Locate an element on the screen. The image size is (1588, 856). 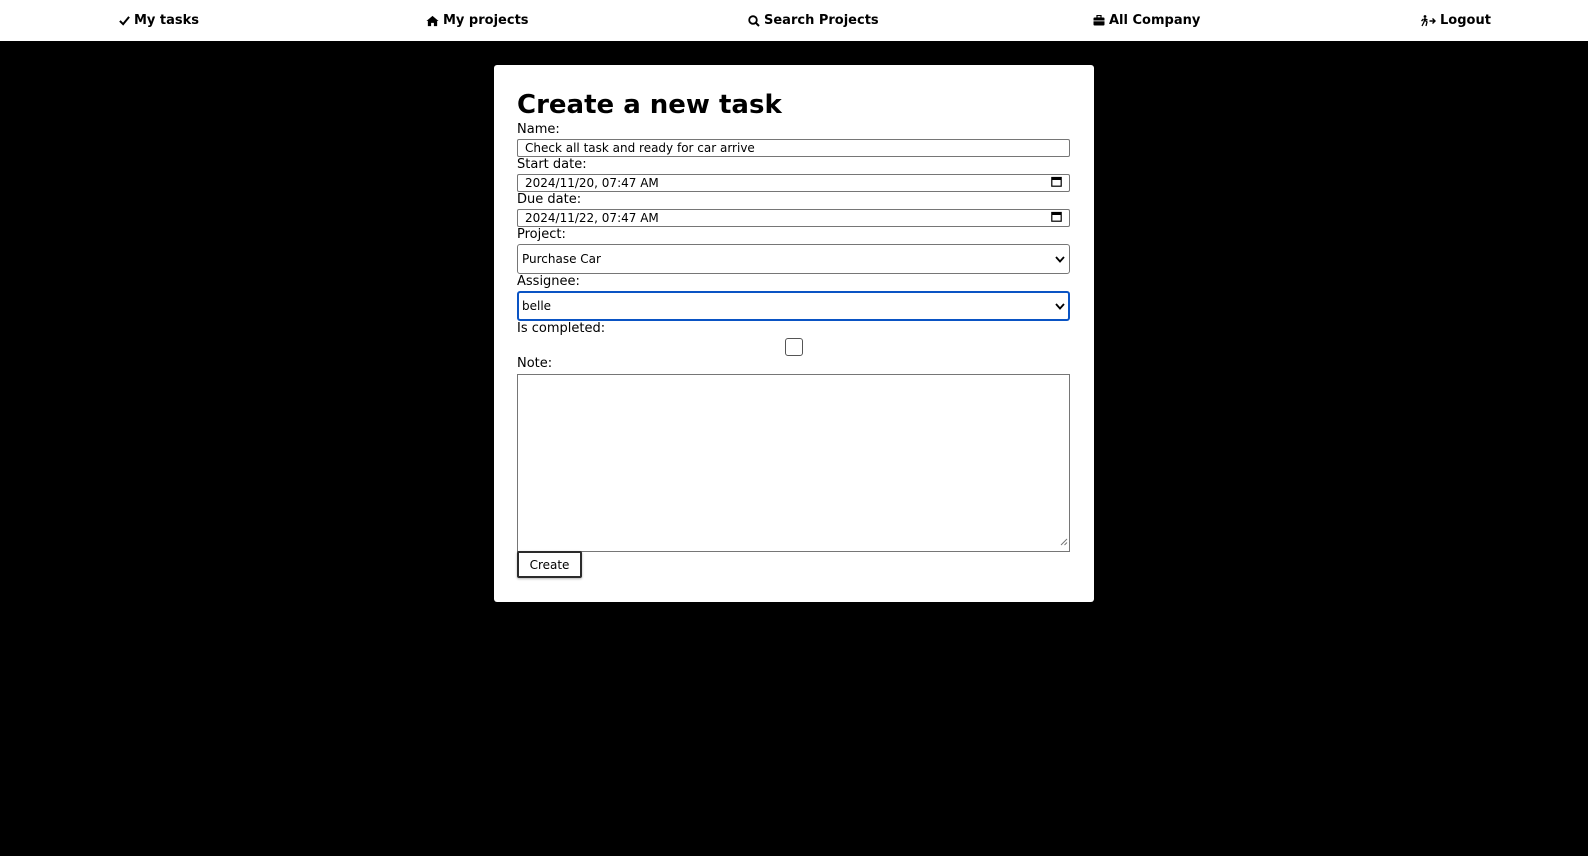
assignee-select: belle is located at coordinates (793, 306).